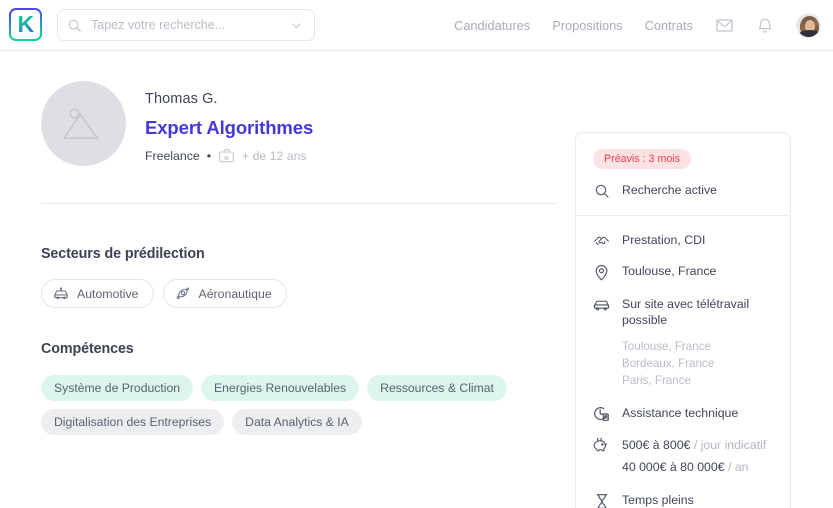 The width and height of the screenshot is (833, 508). What do you see at coordinates (668, 363) in the screenshot?
I see `mobility-city: Bordeaux, France` at bounding box center [668, 363].